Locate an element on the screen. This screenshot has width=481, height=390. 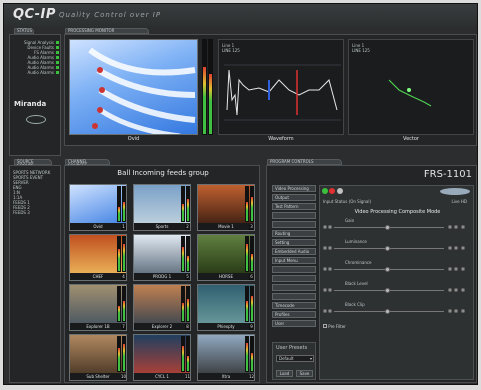
vector-info: Line 1 LINE 125 is located at coordinates (361, 48).